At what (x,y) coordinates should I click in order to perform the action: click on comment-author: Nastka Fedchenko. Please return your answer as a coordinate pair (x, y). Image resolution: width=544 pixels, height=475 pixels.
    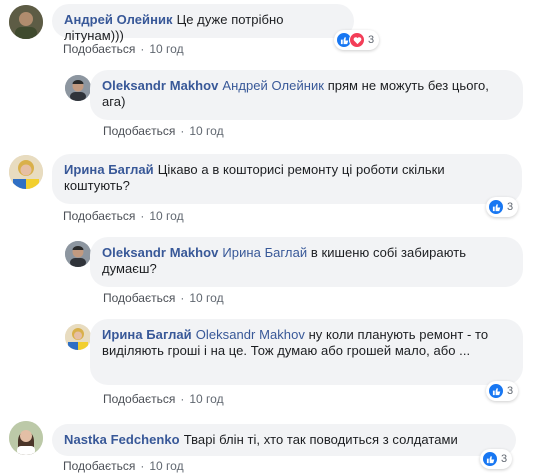
    Looking at the image, I should click on (122, 439).